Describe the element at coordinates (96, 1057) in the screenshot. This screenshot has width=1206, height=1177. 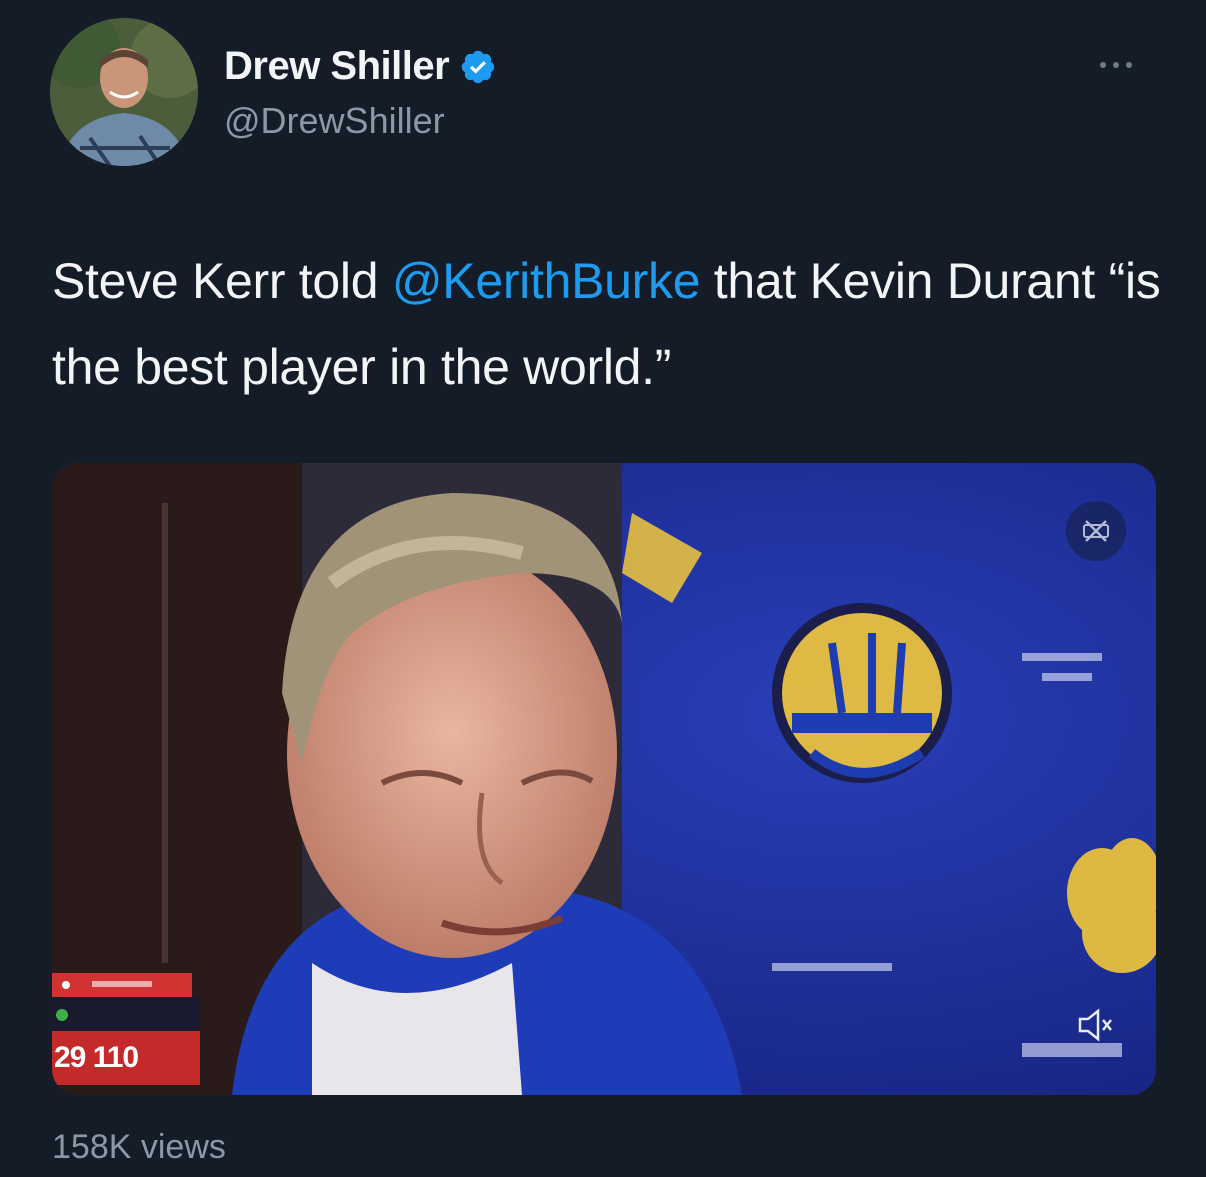
I see `scoreboard-score: 29 110` at that location.